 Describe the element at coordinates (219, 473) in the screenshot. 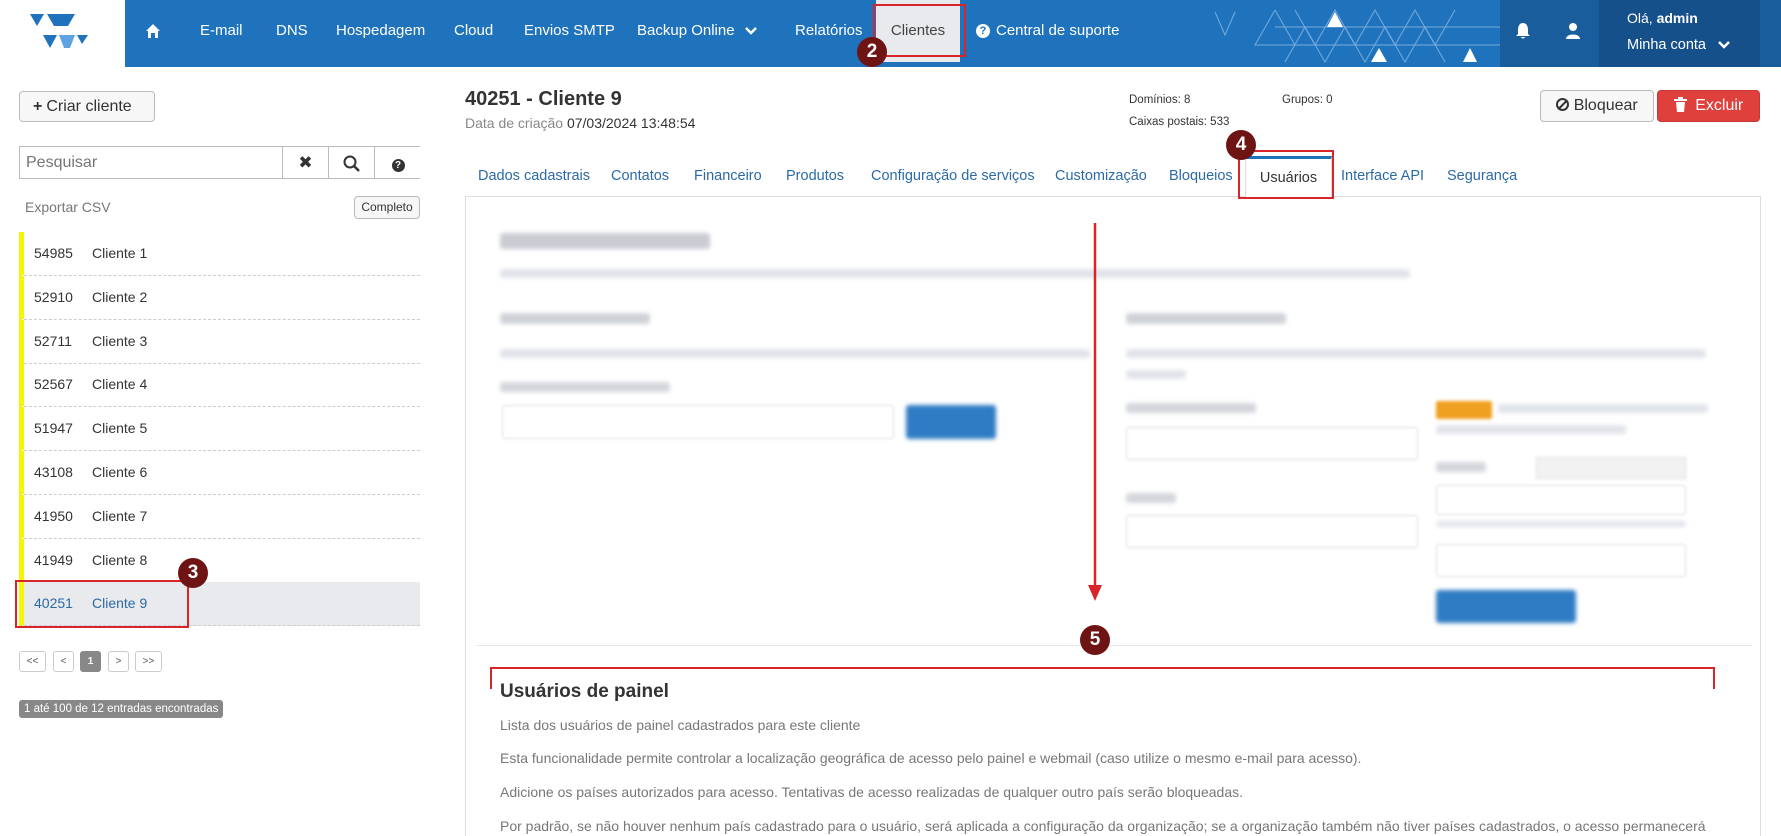

I see `client-row: 43108 Cliente 6` at that location.